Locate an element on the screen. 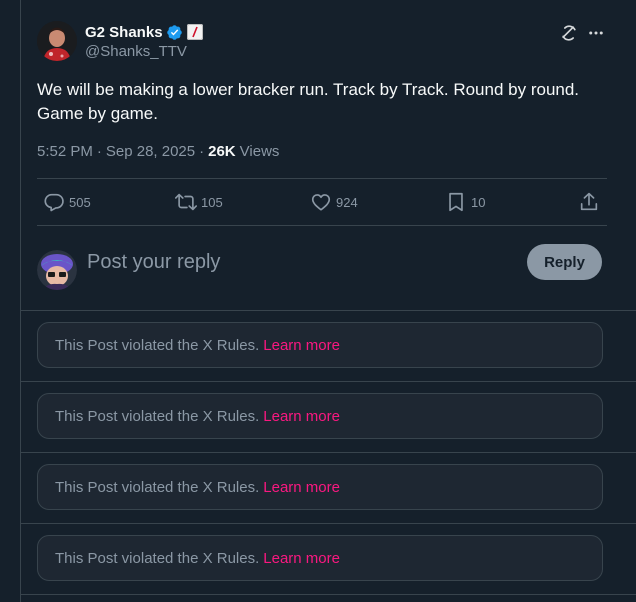 This screenshot has width=636, height=602. bookmark-count: 10 is located at coordinates (478, 202).